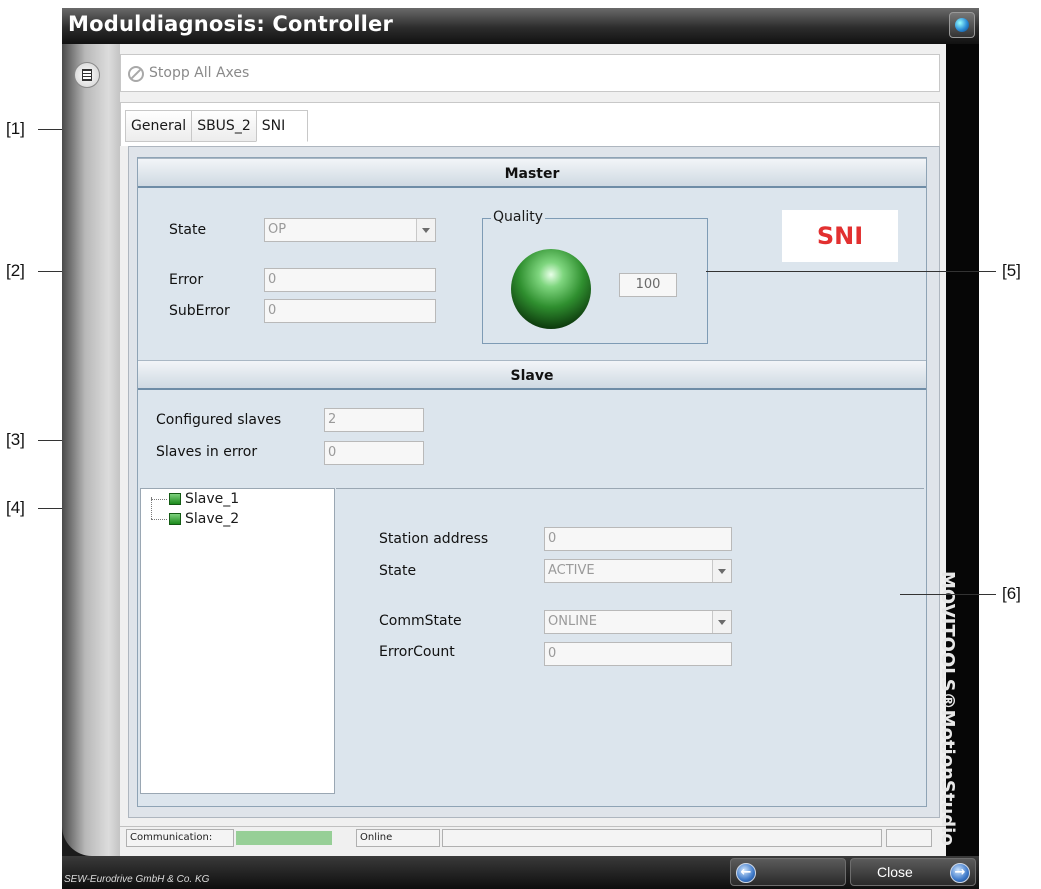 This screenshot has height=889, width=1041. What do you see at coordinates (909, 838) in the screenshot?
I see `status-extra-field` at bounding box center [909, 838].